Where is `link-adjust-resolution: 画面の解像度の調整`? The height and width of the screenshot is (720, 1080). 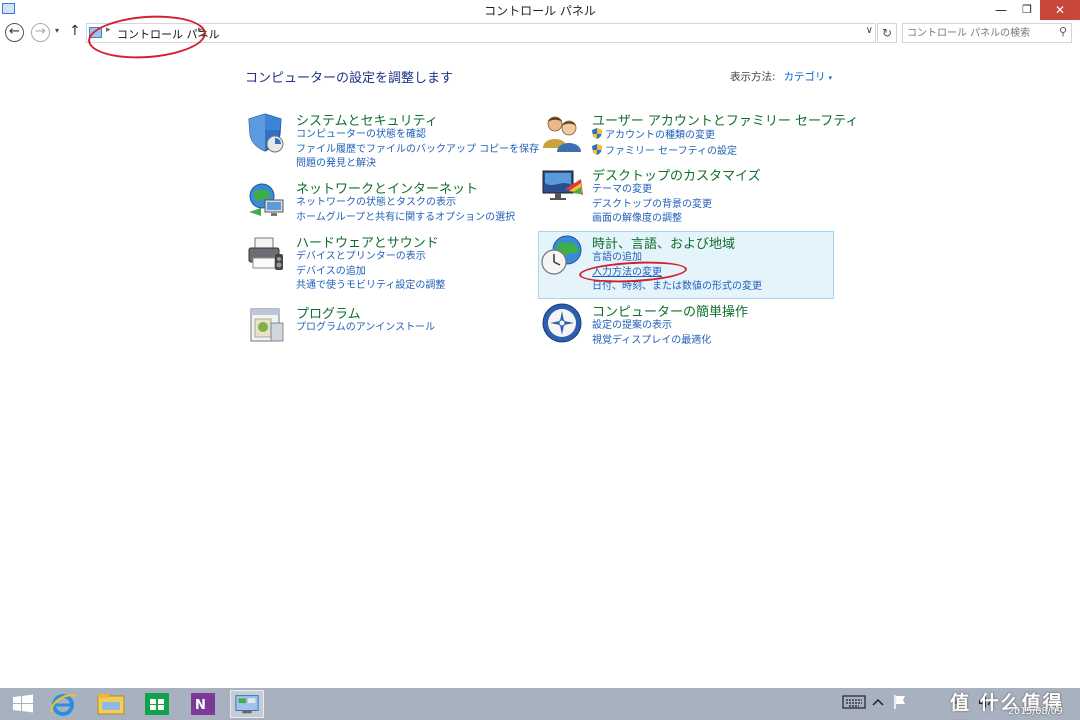
link-adjust-resolution: 画面の解像度の調整 is located at coordinates (652, 219).